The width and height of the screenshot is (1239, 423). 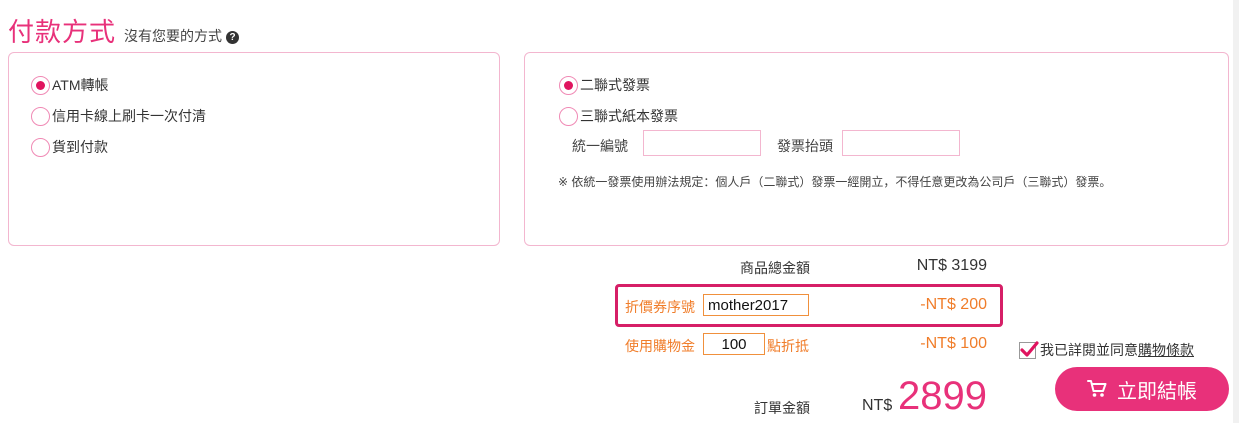 I want to click on total-label: 訂單金額, so click(x=782, y=408).